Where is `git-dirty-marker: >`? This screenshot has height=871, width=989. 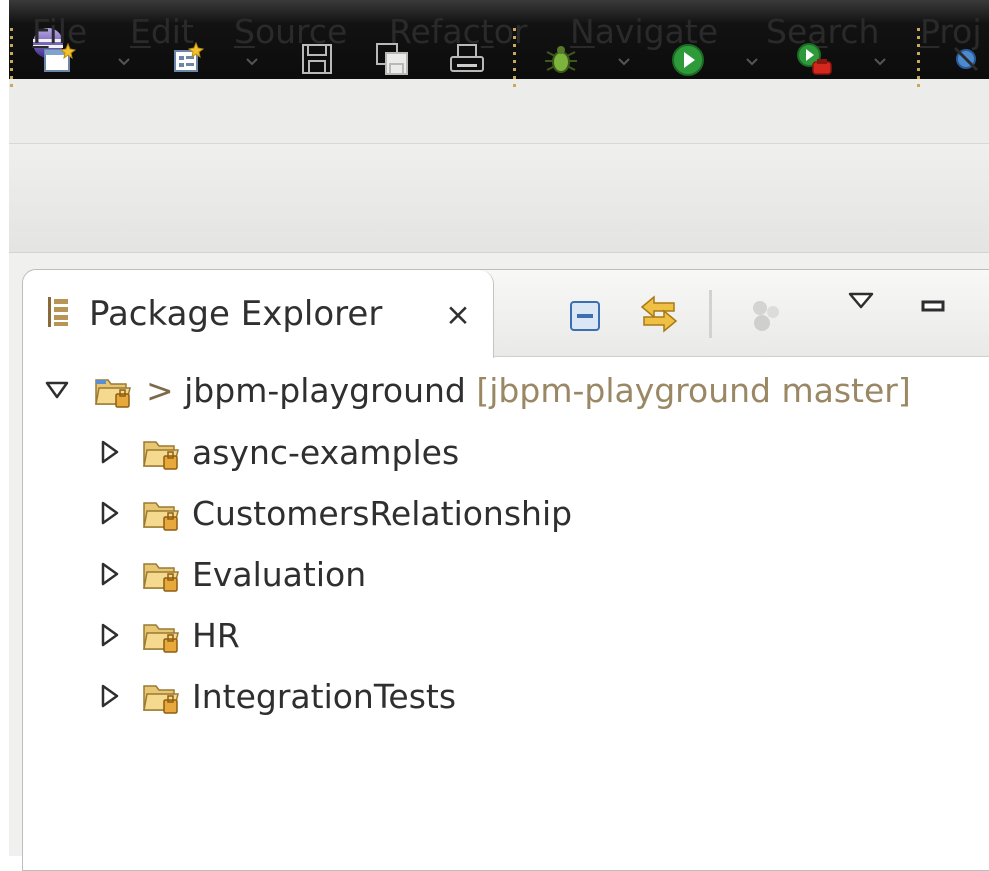 git-dirty-marker: > is located at coordinates (165, 390).